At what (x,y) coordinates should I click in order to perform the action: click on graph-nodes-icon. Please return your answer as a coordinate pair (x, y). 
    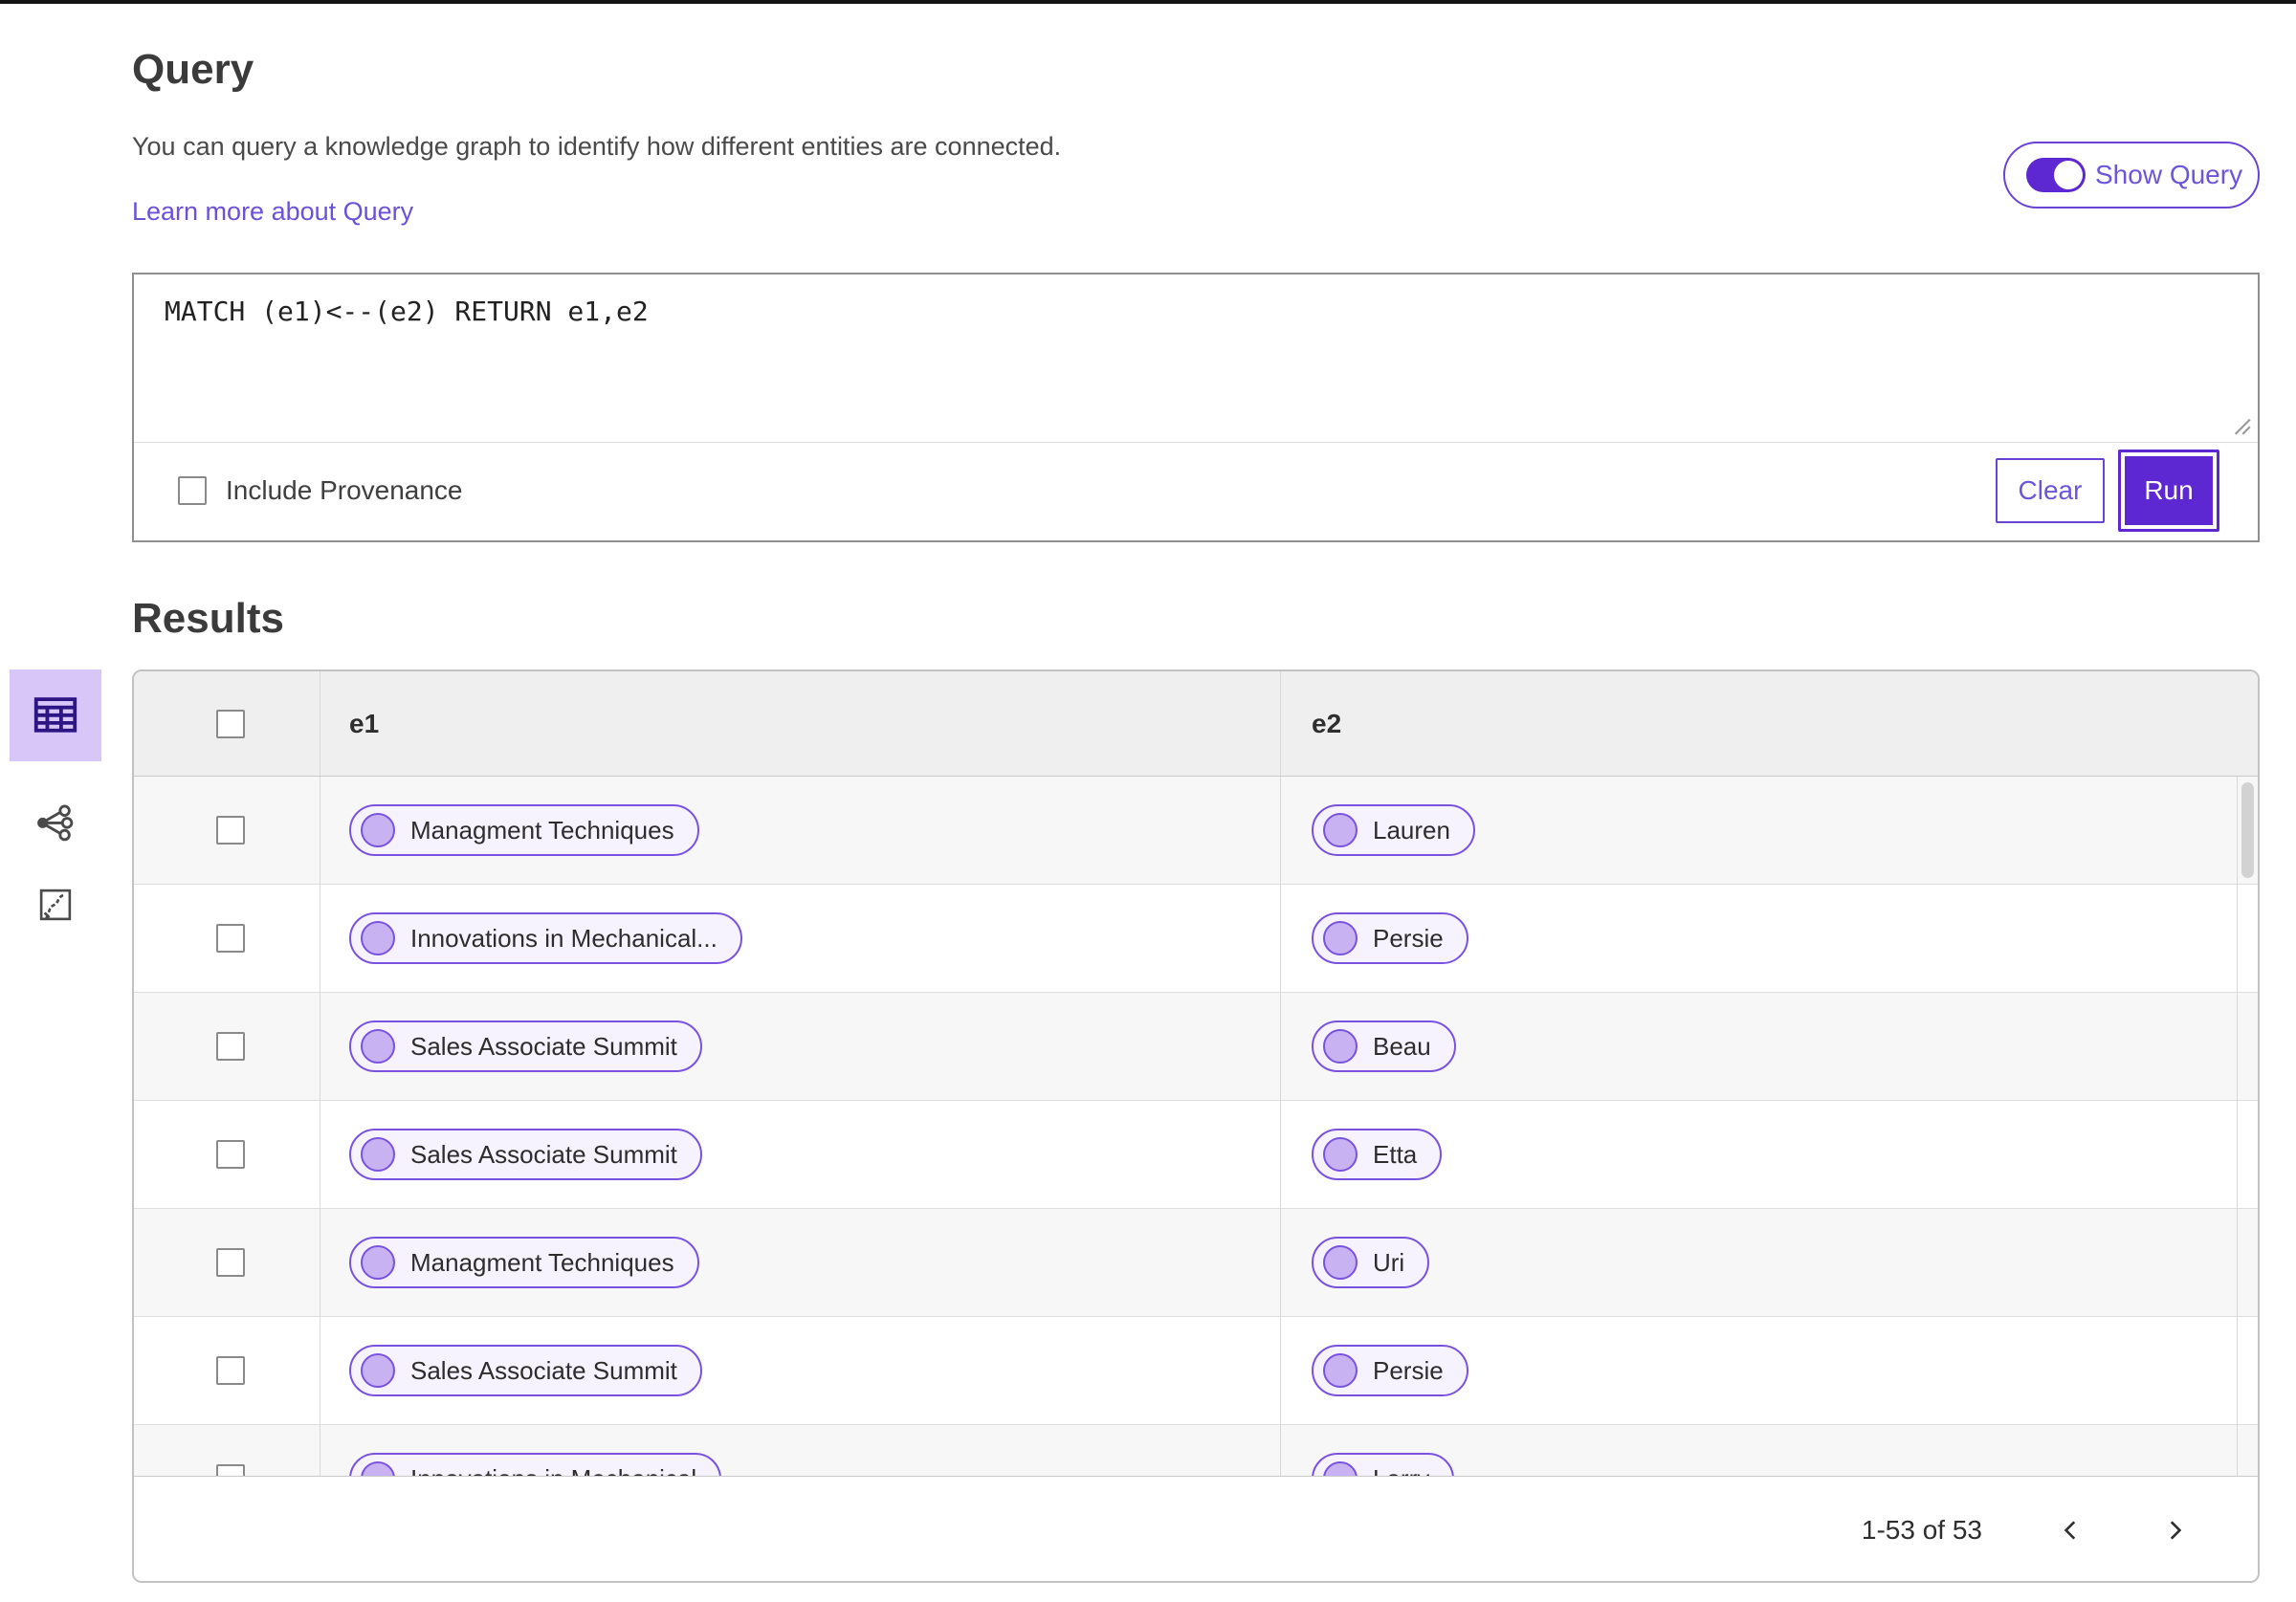
    Looking at the image, I should click on (55, 823).